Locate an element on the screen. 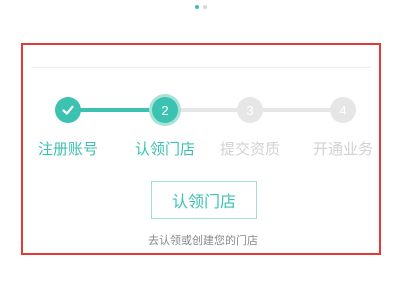 This screenshot has width=400, height=300. step-1-check-icon is located at coordinates (68, 110).